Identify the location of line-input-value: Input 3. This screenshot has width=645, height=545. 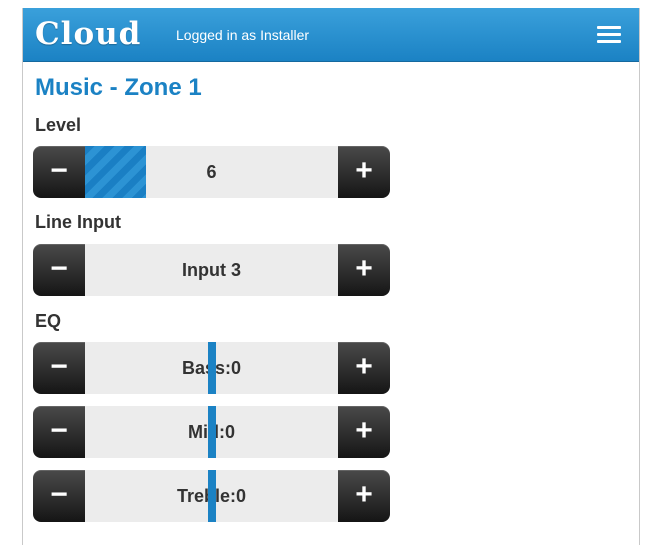
(211, 270).